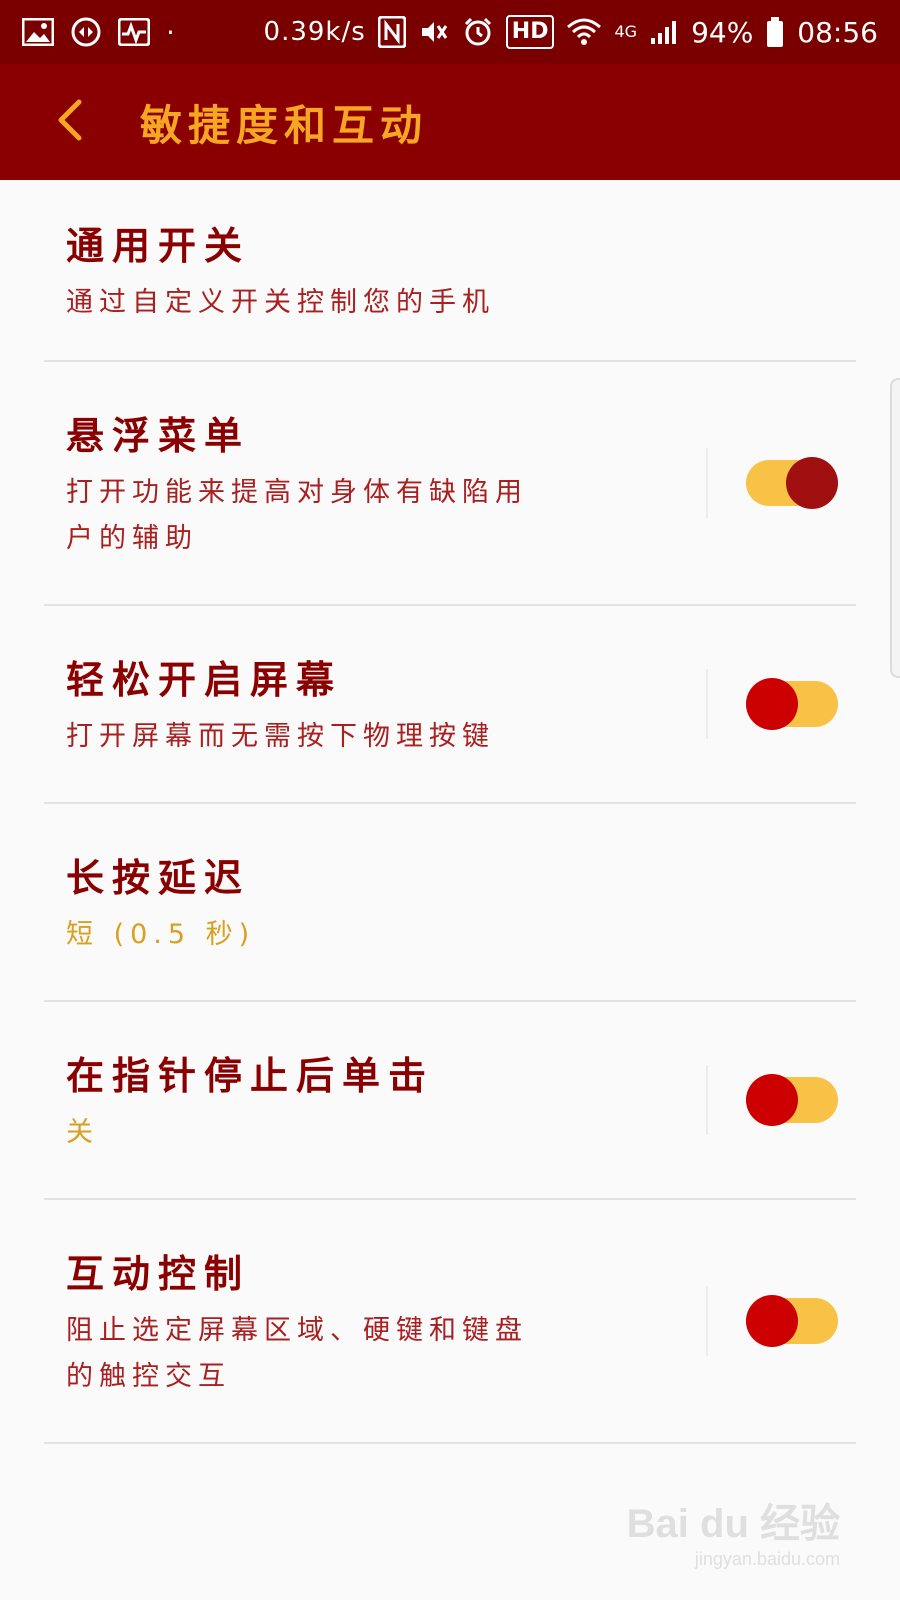 The image size is (900, 1600). I want to click on battery-percent: 94%, so click(722, 32).